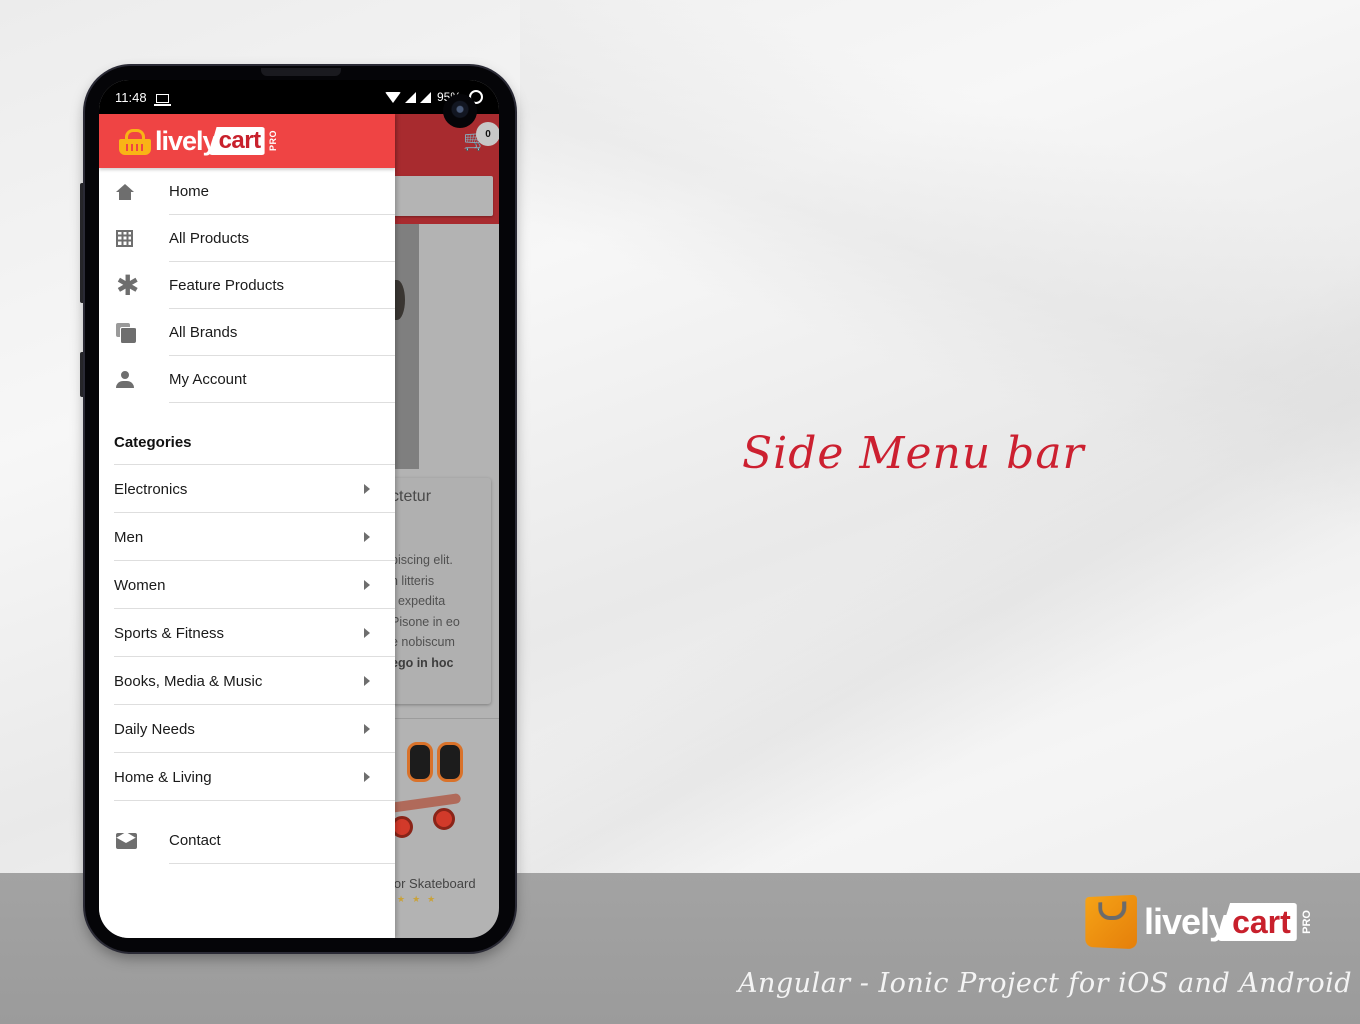 This screenshot has width=1360, height=1024. Describe the element at coordinates (425, 621) in the screenshot. I see `card-line: Pisone in eo` at that location.